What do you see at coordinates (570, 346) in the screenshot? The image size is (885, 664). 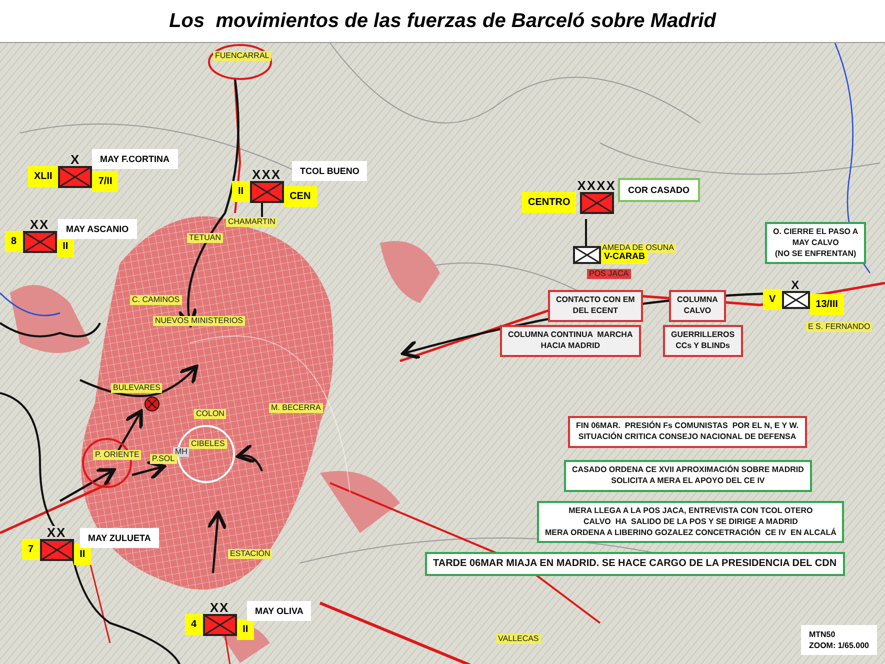 I see `note-text: HACIA MADRID` at bounding box center [570, 346].